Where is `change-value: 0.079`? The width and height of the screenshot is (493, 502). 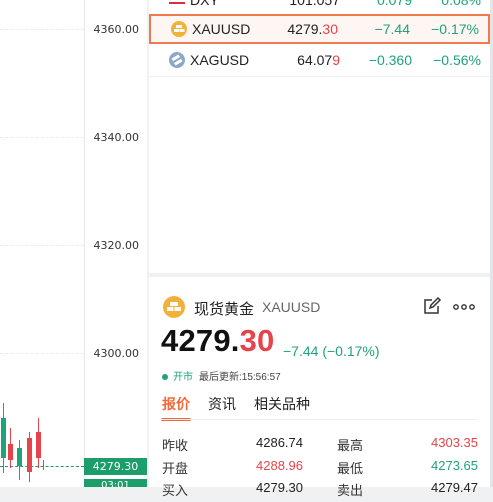
change-value: 0.079 is located at coordinates (394, 4).